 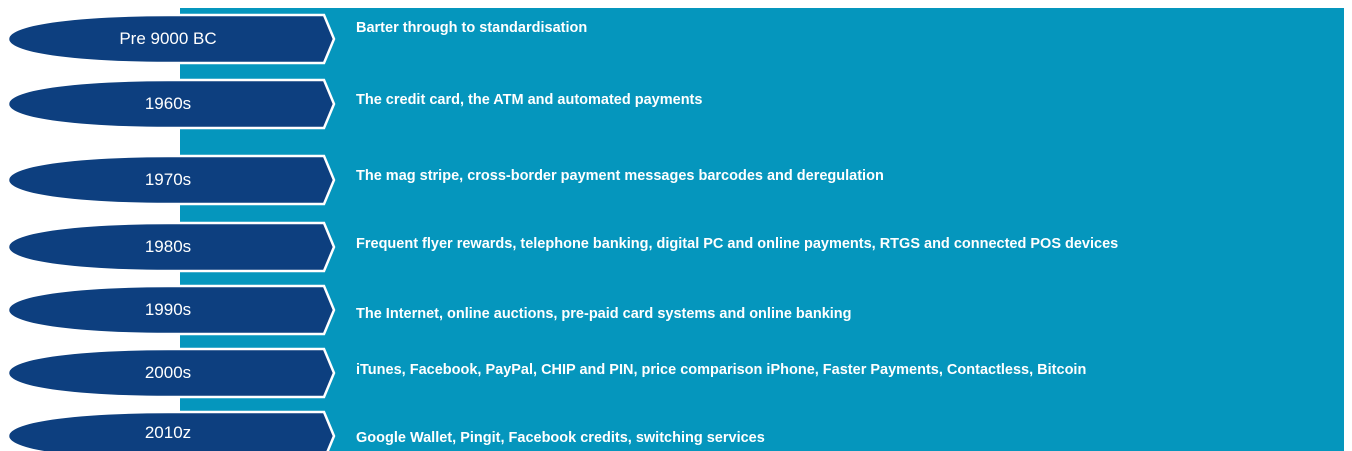 I want to click on era-description: Barter through to standardisation, so click(x=472, y=28).